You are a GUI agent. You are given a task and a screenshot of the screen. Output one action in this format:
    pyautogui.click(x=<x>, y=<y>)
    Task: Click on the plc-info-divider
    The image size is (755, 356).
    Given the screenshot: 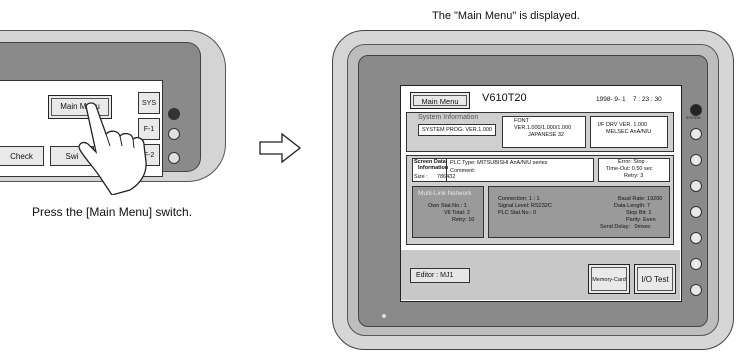 What is the action you would take?
    pyautogui.click(x=446, y=170)
    